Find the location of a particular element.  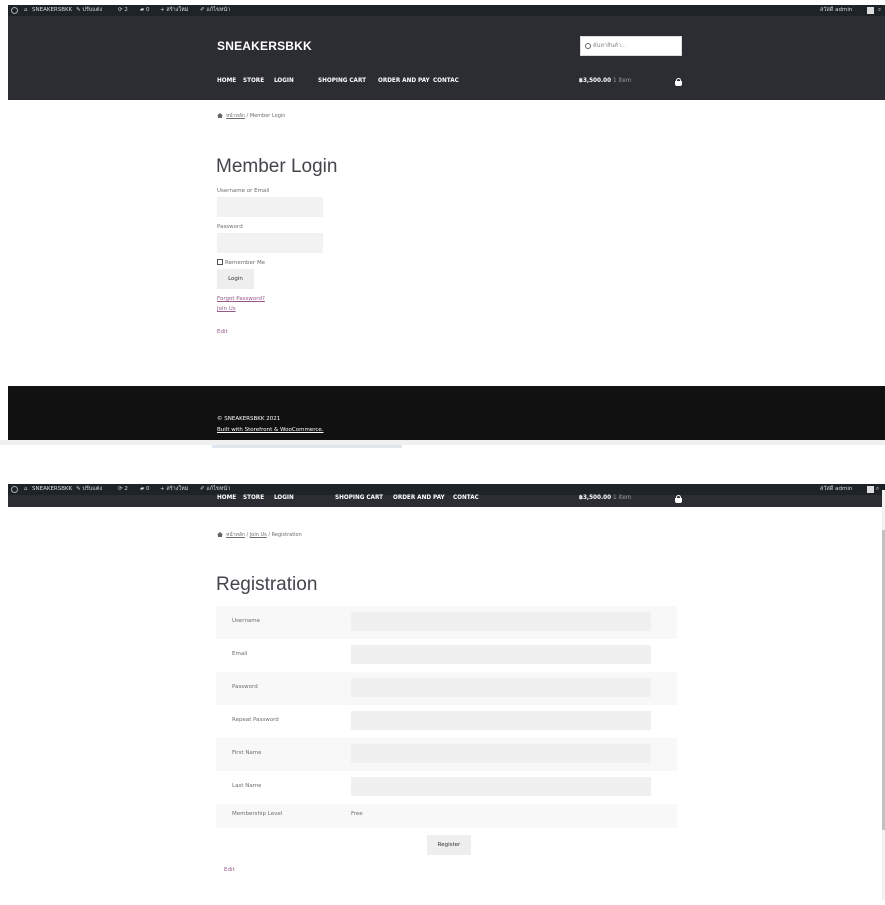

remember-me: Remember Me is located at coordinates (241, 262).